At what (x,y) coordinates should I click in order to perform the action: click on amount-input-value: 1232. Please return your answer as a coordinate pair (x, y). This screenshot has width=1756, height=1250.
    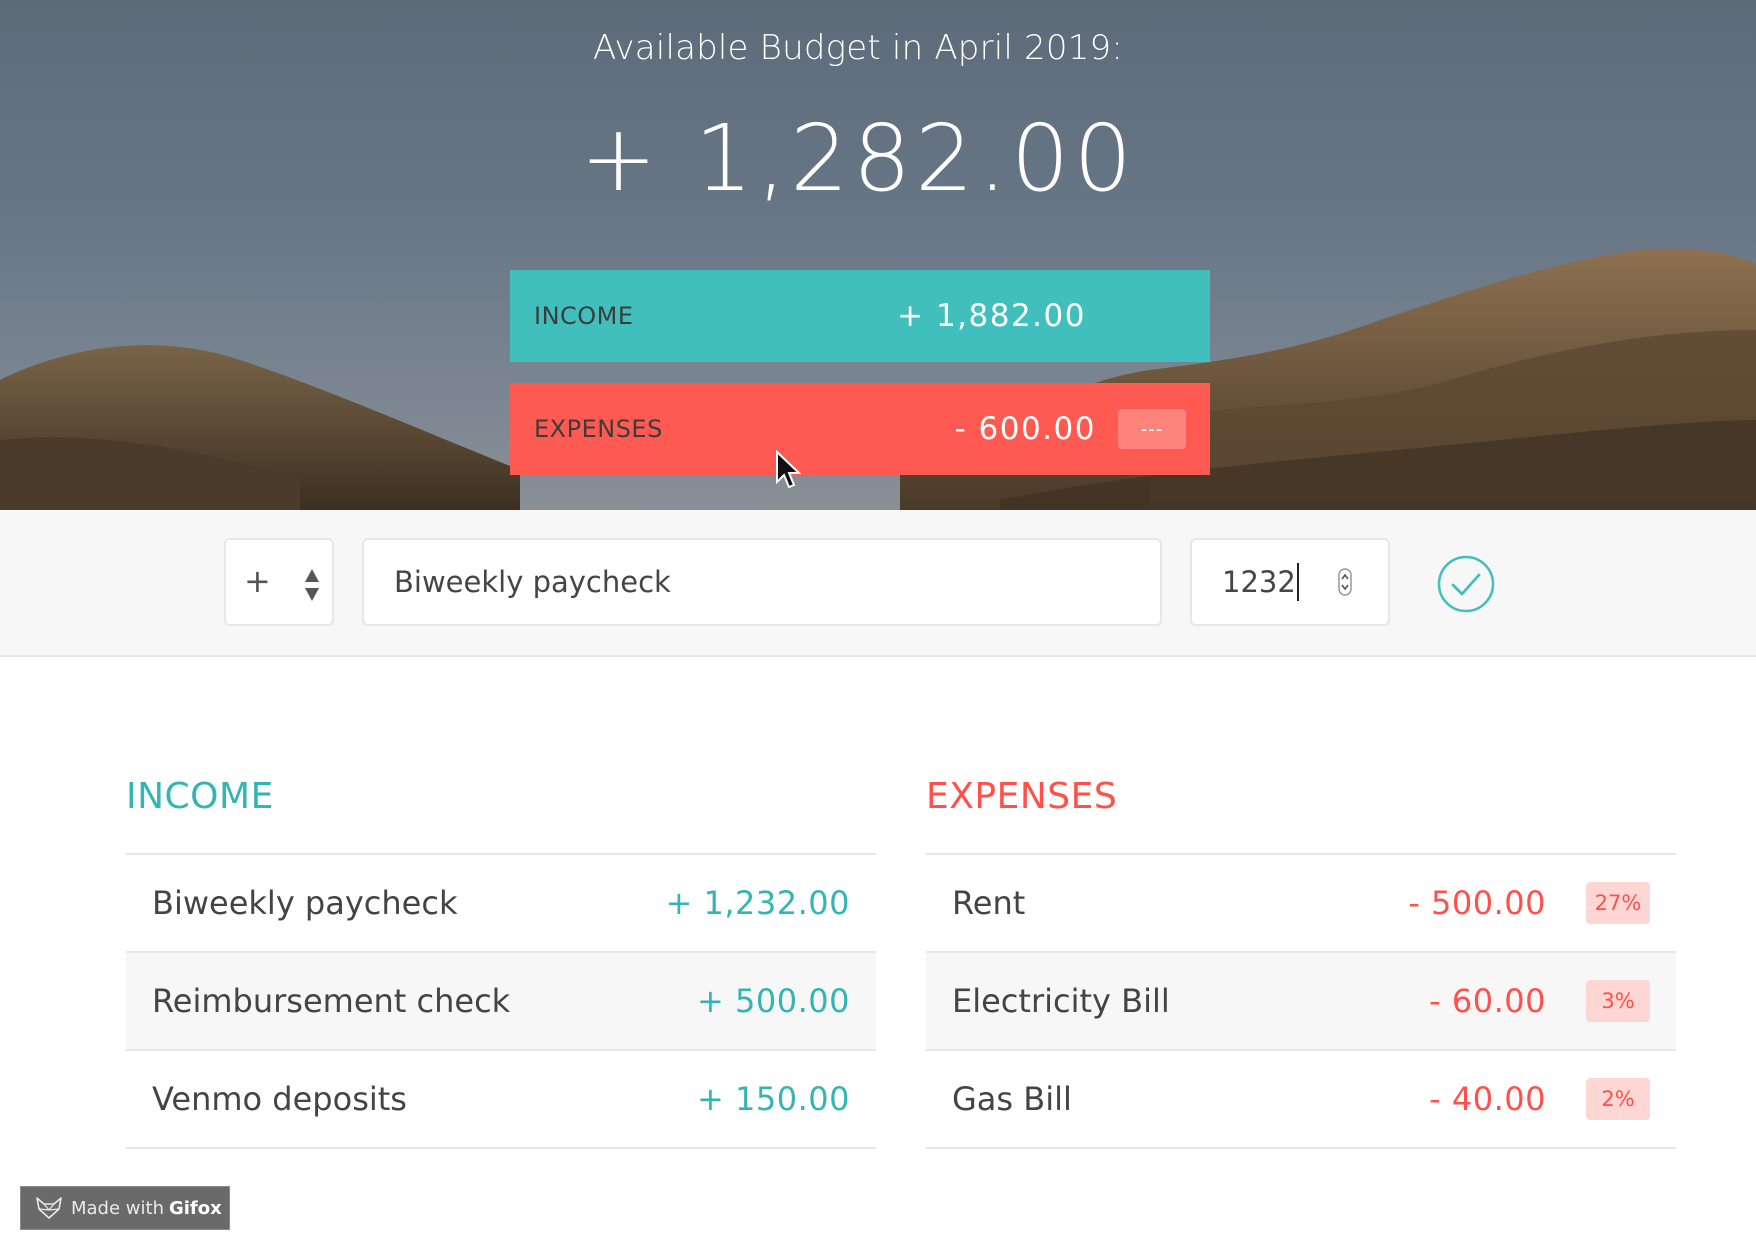
    Looking at the image, I should click on (1259, 582).